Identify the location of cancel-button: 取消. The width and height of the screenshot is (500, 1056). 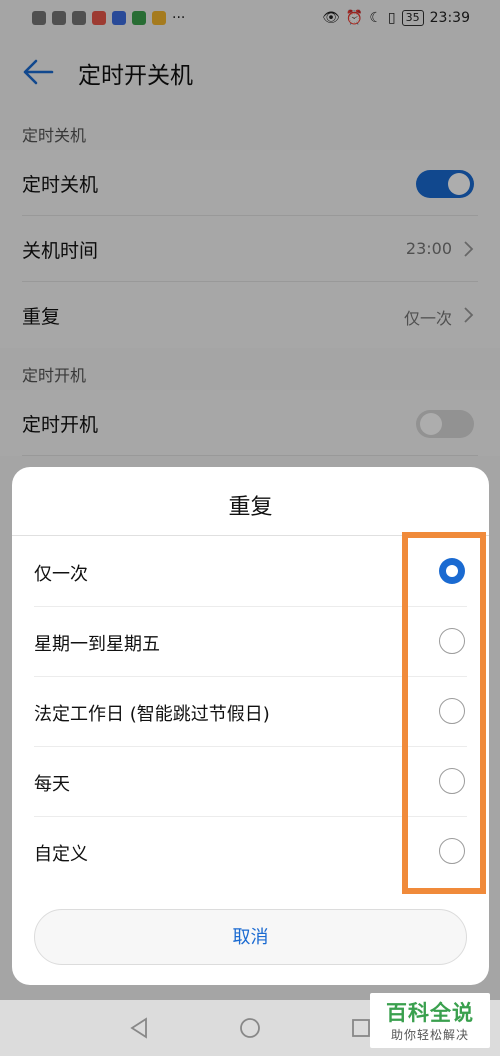
(250, 937).